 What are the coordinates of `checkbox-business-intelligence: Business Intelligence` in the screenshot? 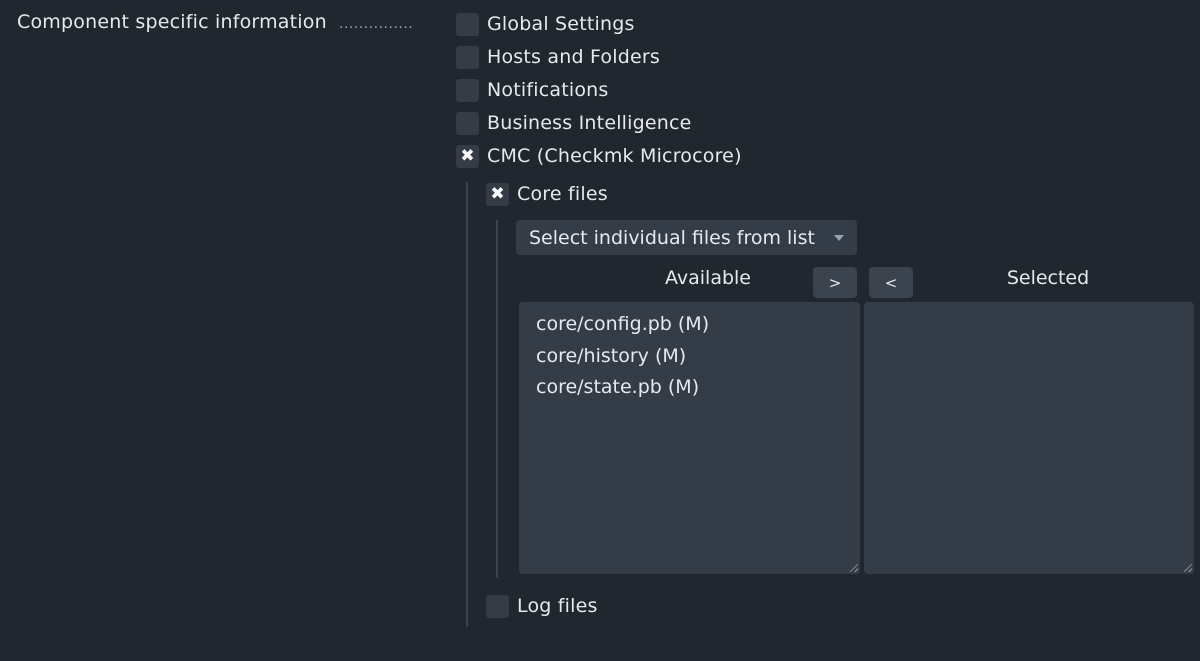 It's located at (574, 123).